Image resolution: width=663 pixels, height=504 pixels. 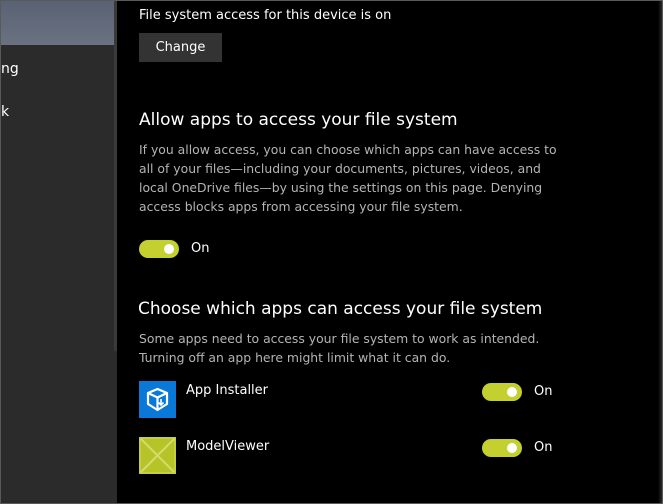 What do you see at coordinates (227, 390) in the screenshot?
I see `app-name: App Installer` at bounding box center [227, 390].